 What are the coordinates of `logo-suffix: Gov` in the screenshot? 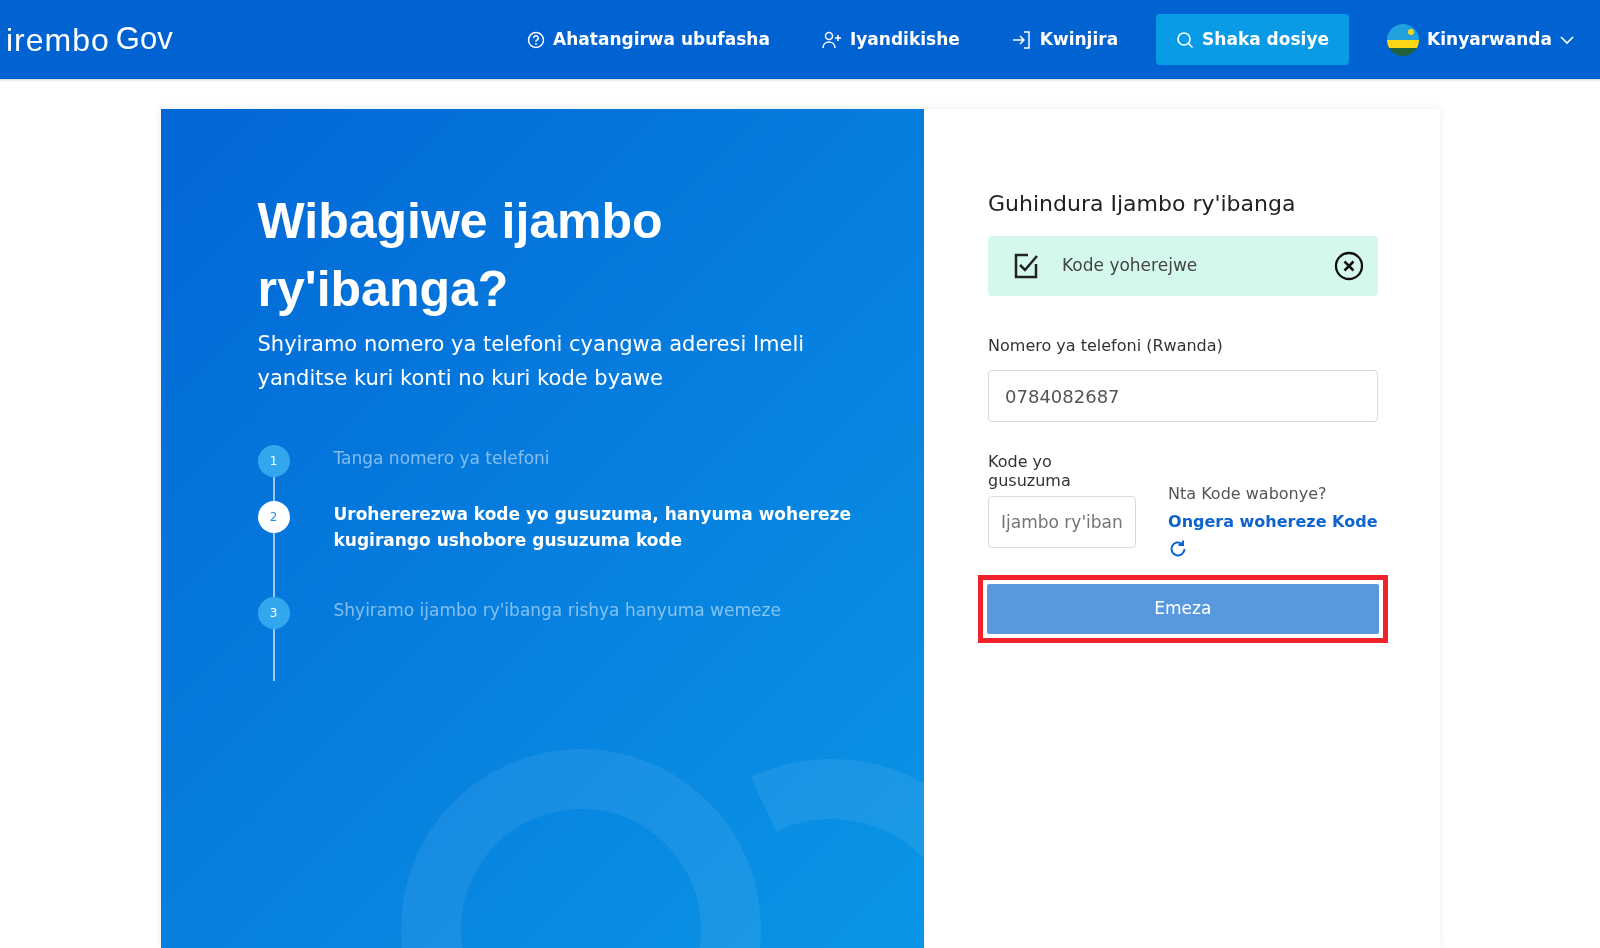 It's located at (144, 39).